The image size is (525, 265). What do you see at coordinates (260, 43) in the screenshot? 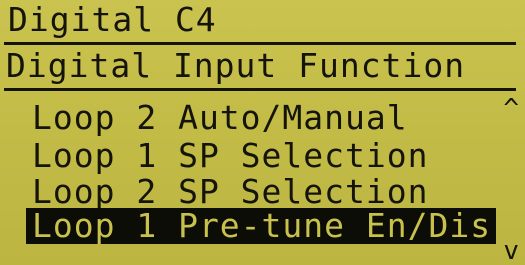
I see `title-divider` at bounding box center [260, 43].